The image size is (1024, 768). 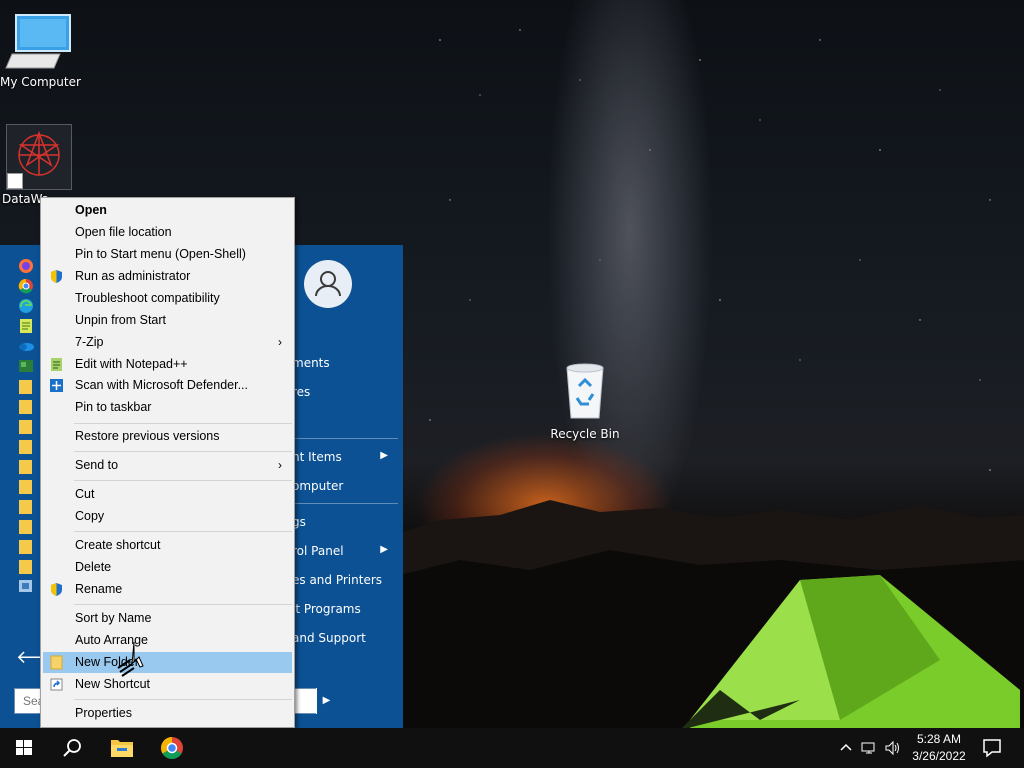 I want to click on menu-item-label: Troubleshoot compatibility, so click(x=147, y=298).